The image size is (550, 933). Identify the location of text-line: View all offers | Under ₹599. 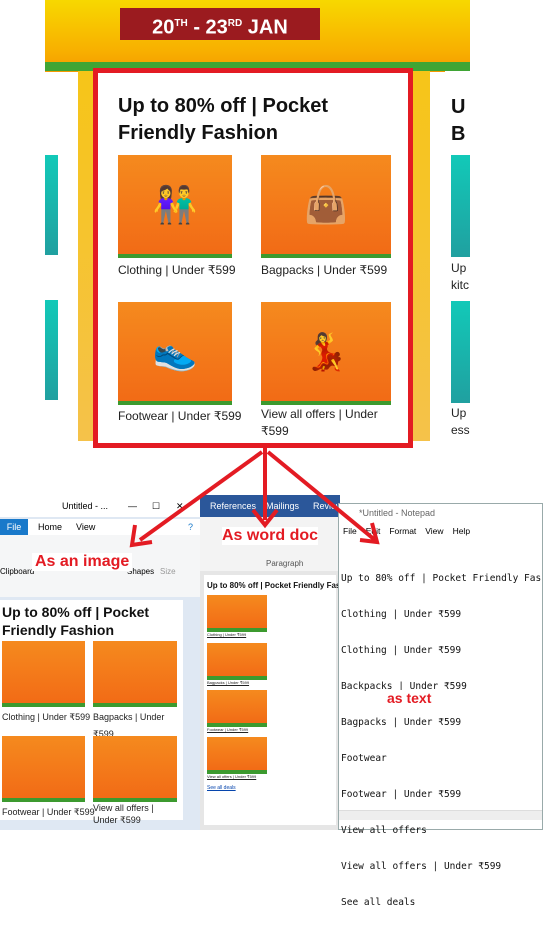
(421, 866).